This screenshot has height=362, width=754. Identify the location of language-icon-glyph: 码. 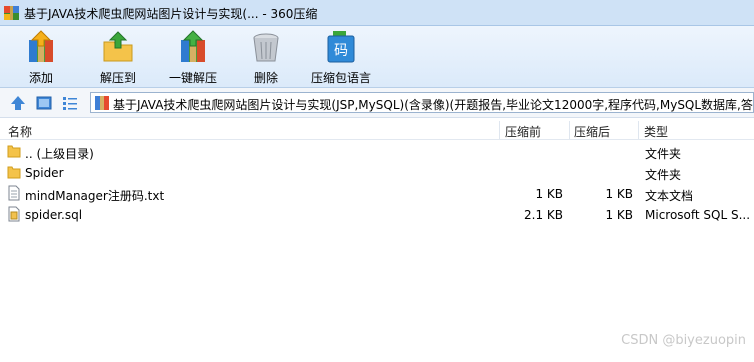
(341, 51).